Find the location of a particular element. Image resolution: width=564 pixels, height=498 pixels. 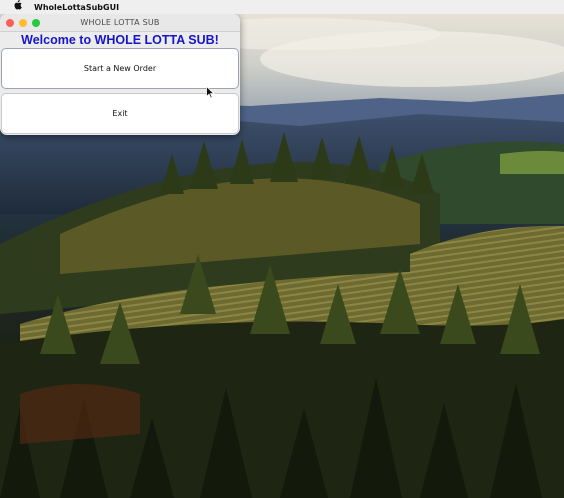

window-titlebar: WHOLE LOTTA SUB is located at coordinates (120, 23).